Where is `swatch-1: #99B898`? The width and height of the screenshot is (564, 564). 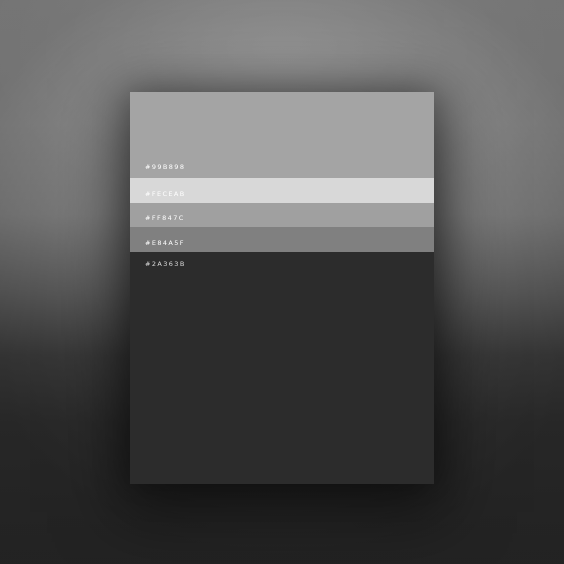 swatch-1: #99B898 is located at coordinates (282, 135).